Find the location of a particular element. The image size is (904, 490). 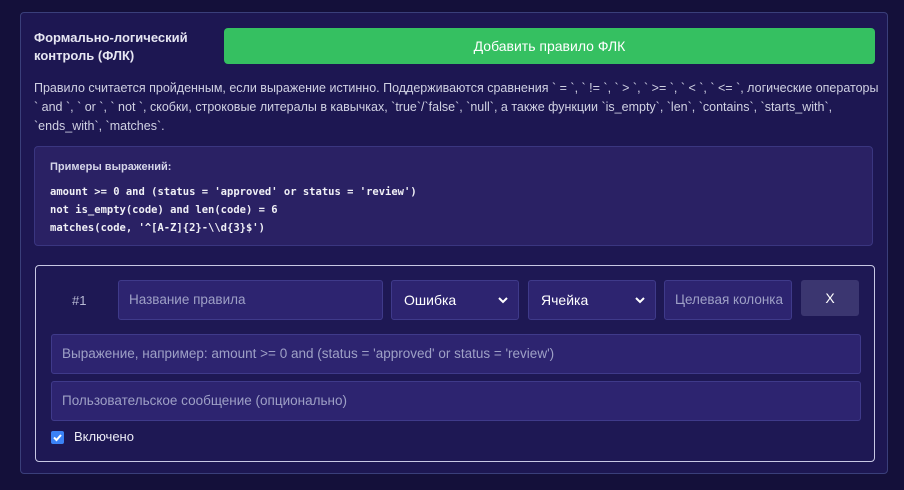

severity-value: Ошибка is located at coordinates (430, 300).